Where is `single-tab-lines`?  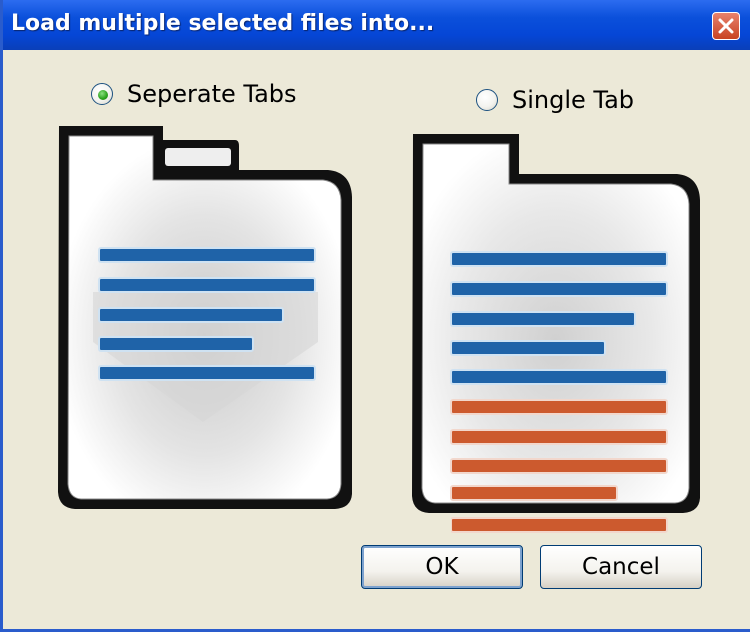
single-tab-lines is located at coordinates (559, 376).